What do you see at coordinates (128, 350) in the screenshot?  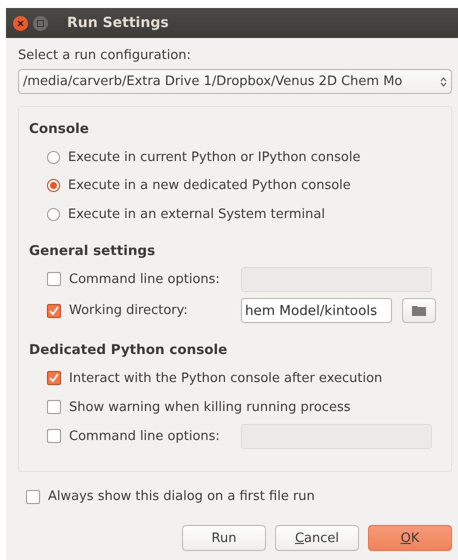 I see `section-title: Dedicated Python console` at bounding box center [128, 350].